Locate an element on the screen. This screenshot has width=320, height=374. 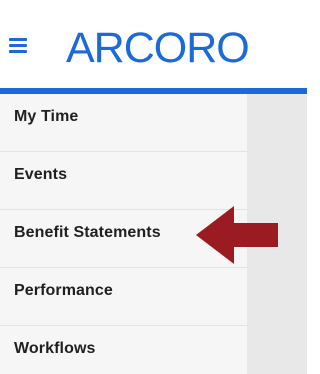
sidebar-item-events: Events is located at coordinates (123, 181).